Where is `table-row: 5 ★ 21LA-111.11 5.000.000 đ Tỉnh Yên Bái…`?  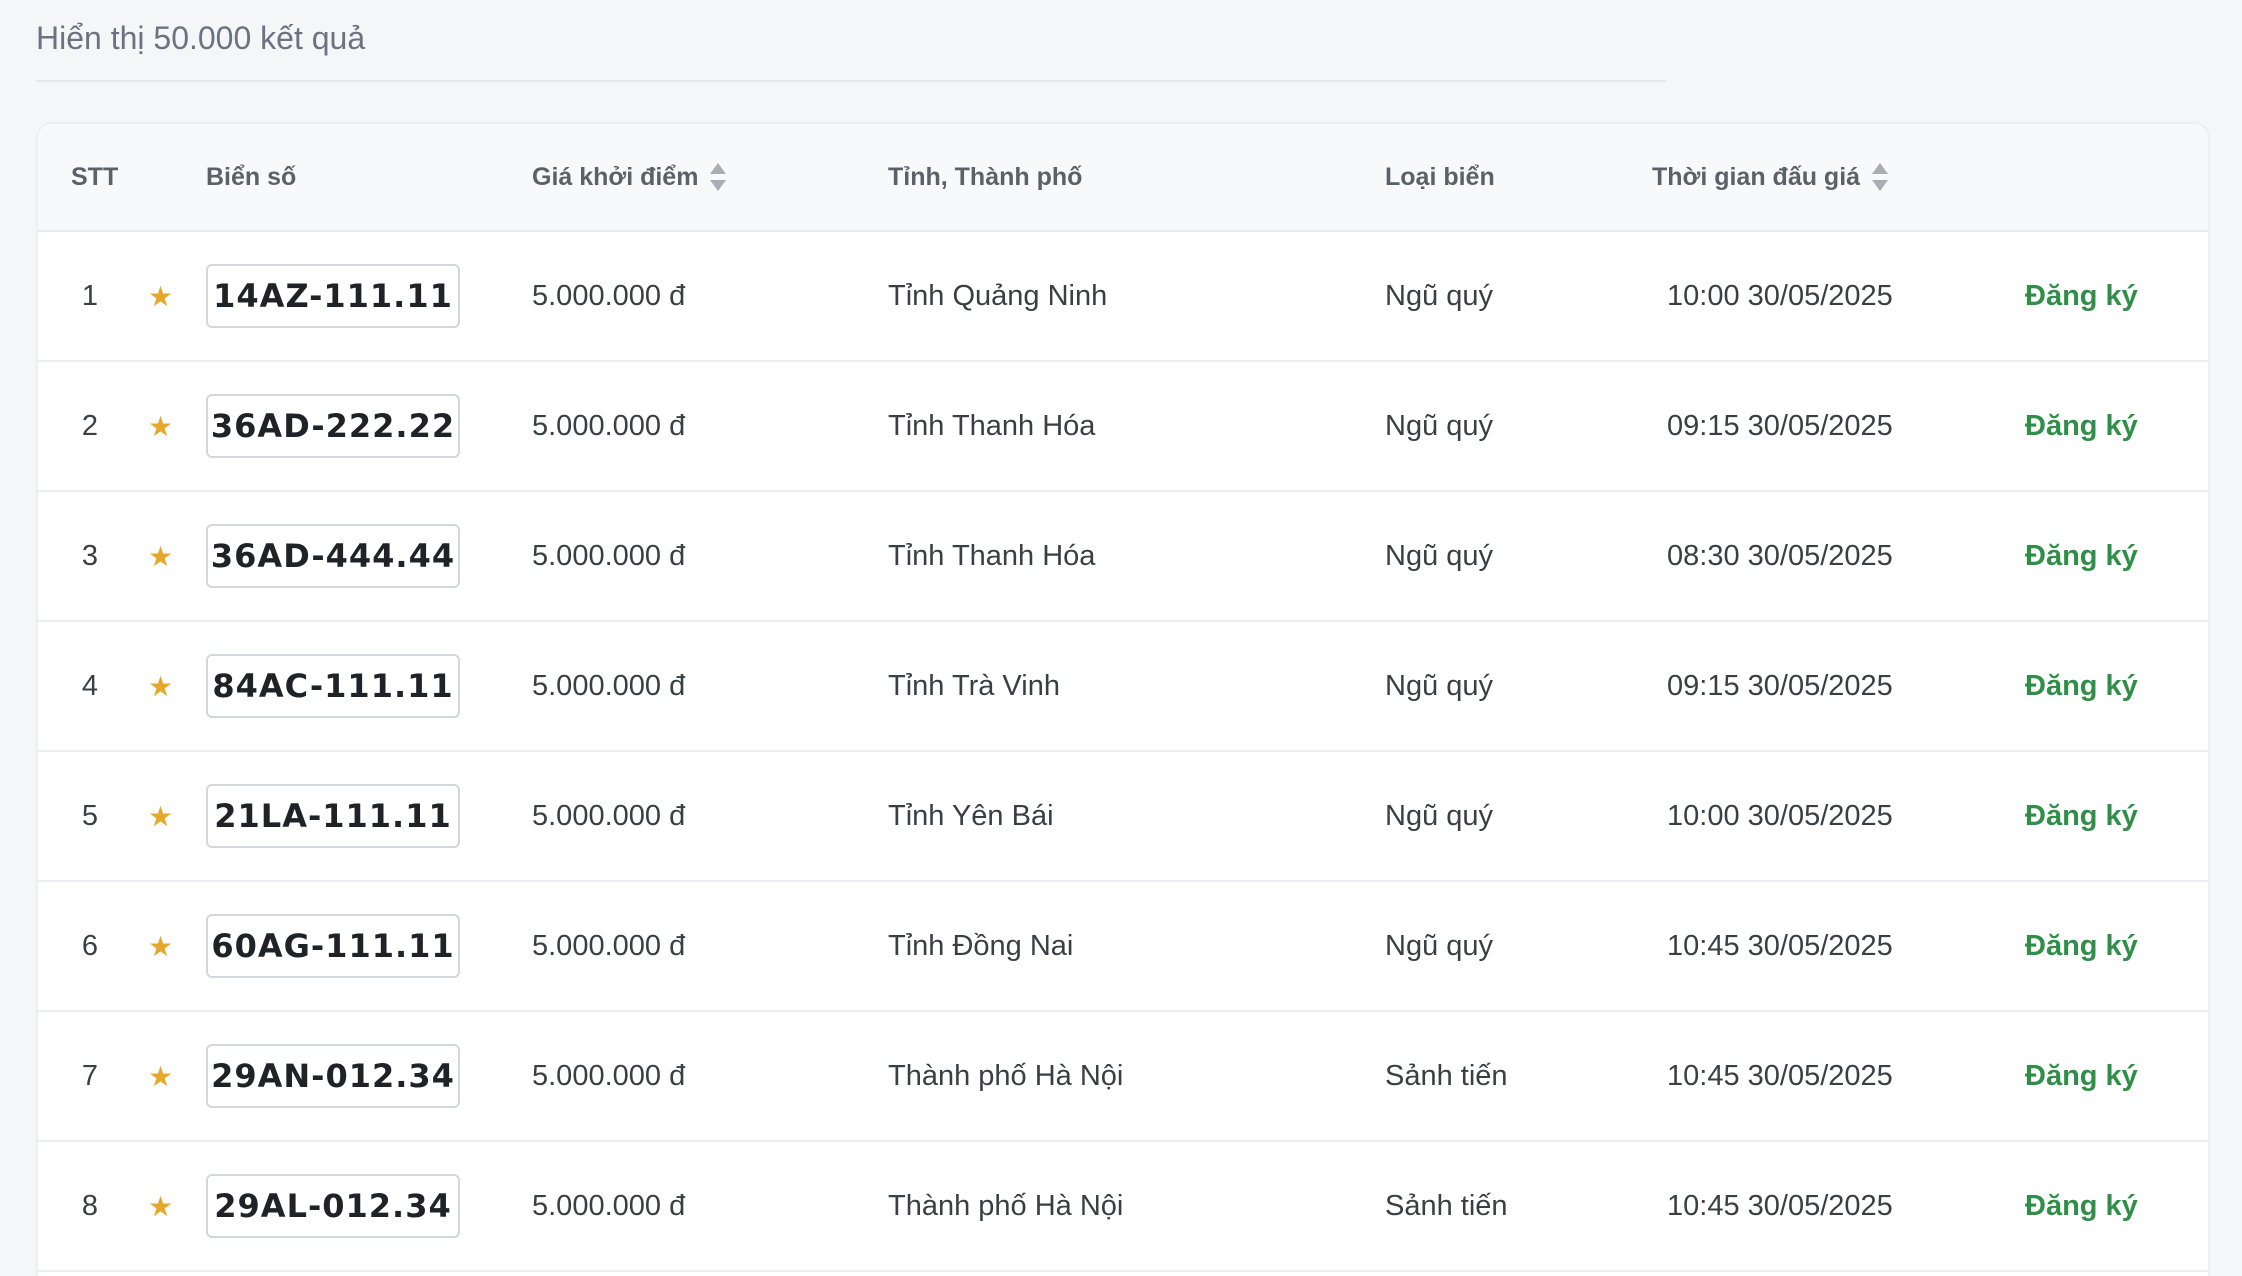 table-row: 5 ★ 21LA-111.11 5.000.000 đ Tỉnh Yên Bái… is located at coordinates (1123, 817).